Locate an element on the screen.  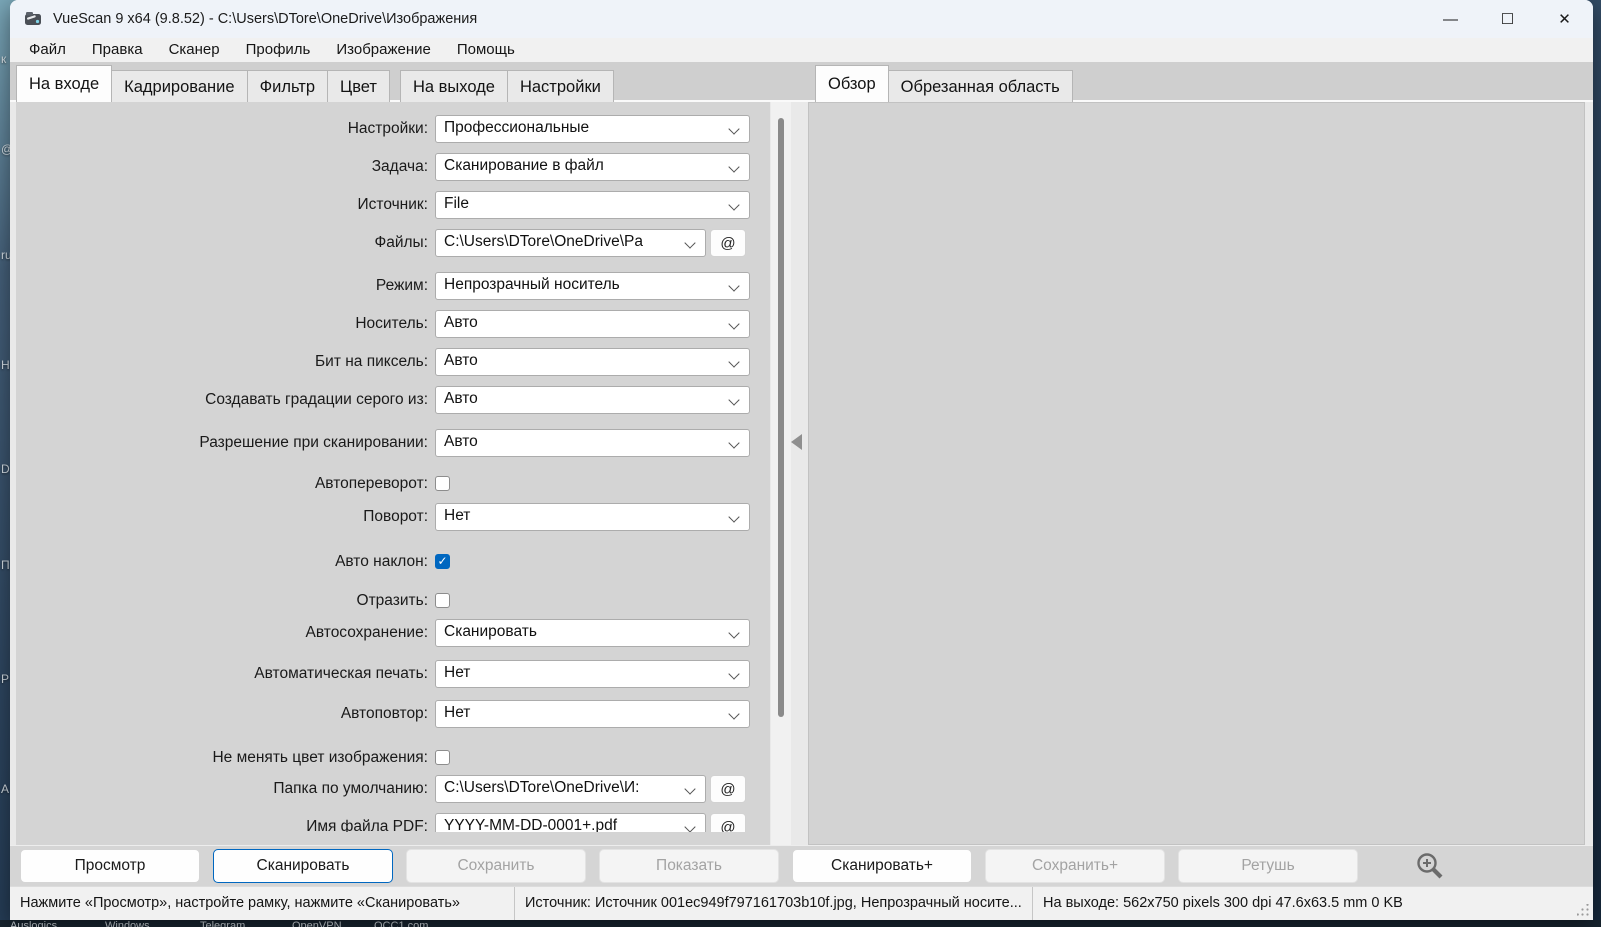
combo-value: Непрозрачный носитель is located at coordinates (532, 284).